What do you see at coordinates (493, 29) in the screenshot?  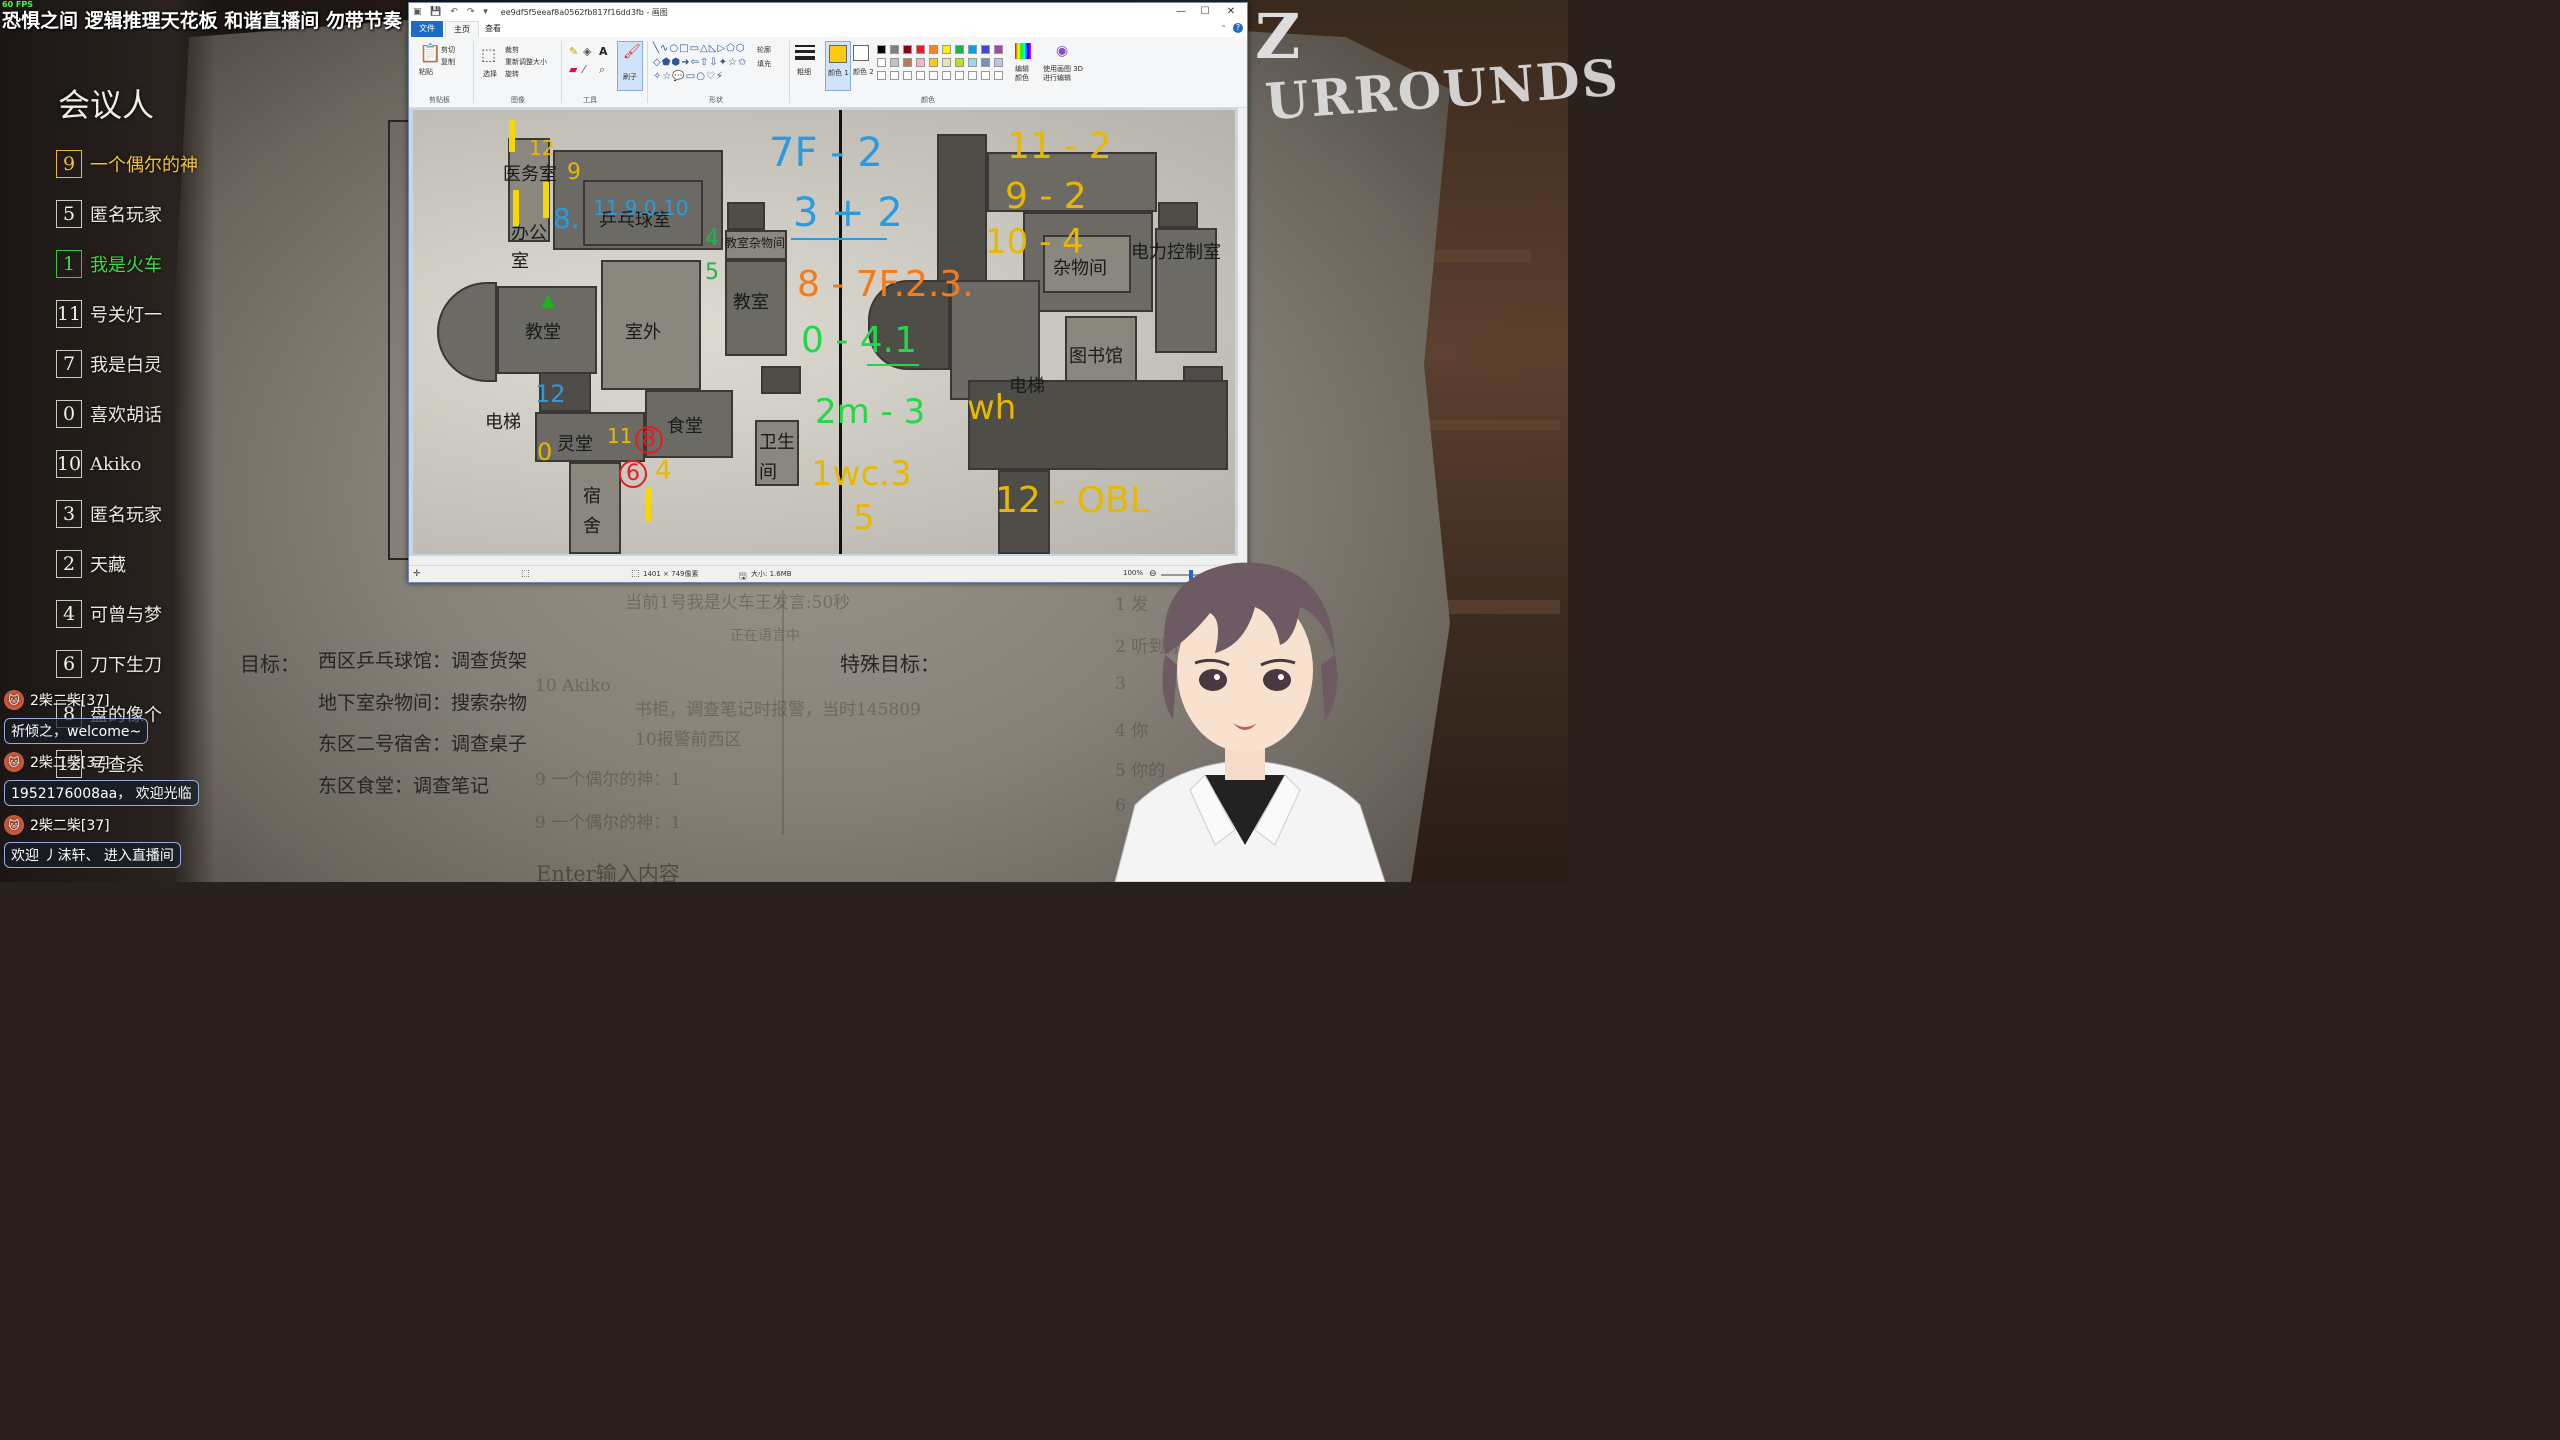 I see `tab-view: 查看` at bounding box center [493, 29].